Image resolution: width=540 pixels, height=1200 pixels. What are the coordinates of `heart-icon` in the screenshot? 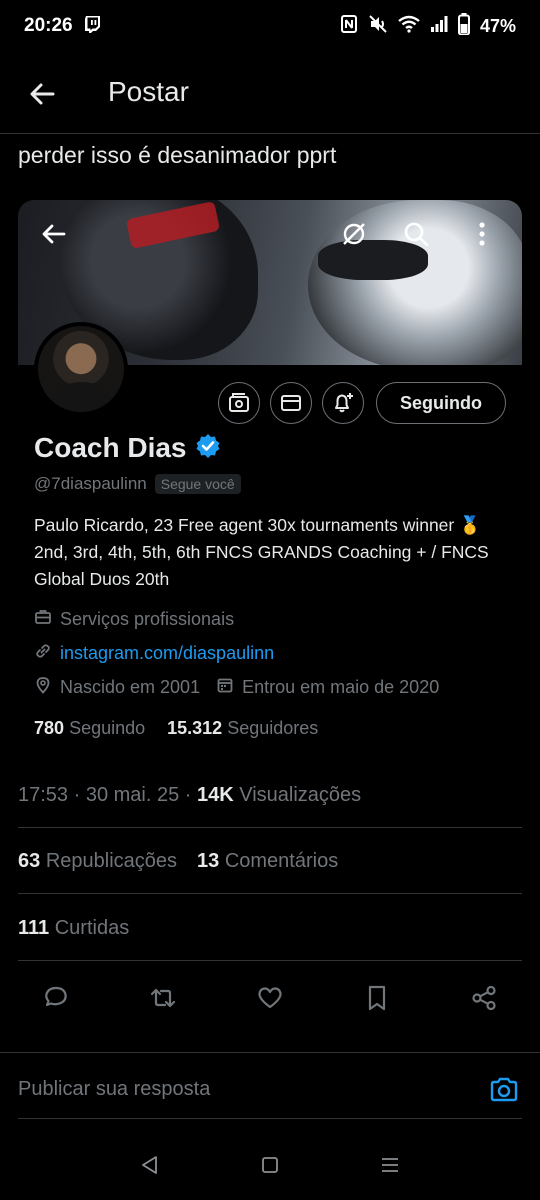 It's located at (270, 998).